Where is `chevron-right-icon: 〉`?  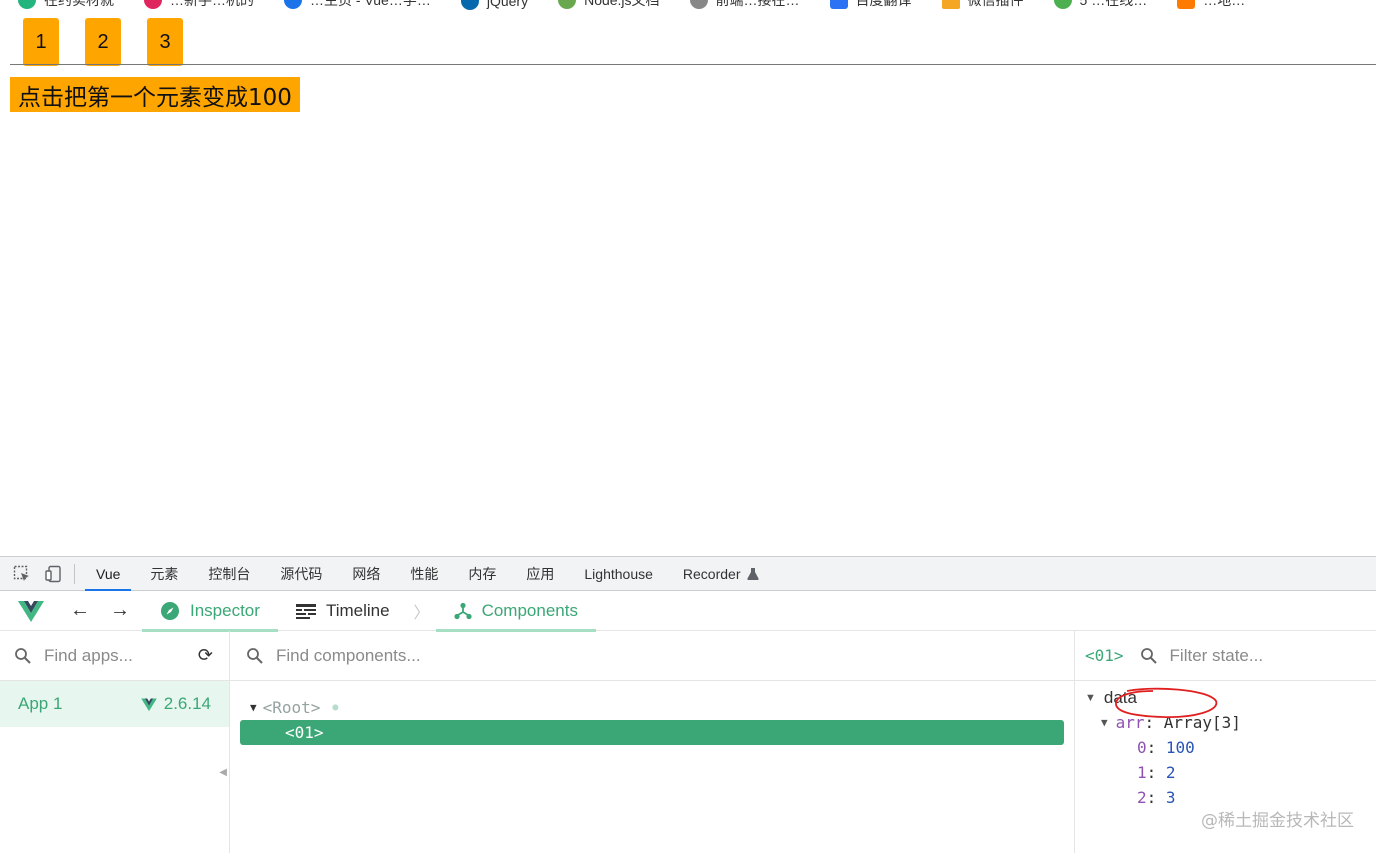 chevron-right-icon: 〉 is located at coordinates (421, 613).